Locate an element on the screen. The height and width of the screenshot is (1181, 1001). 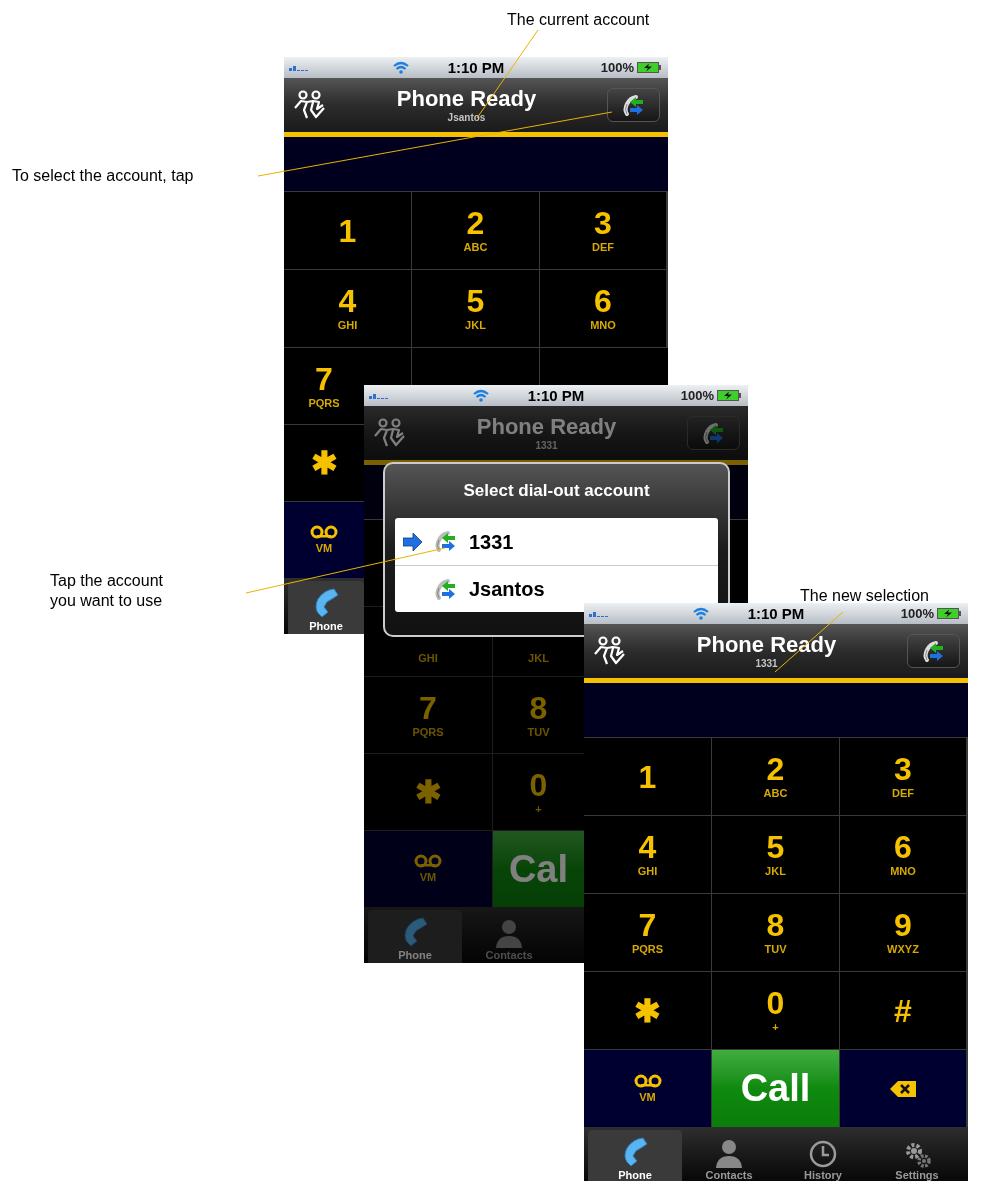
tab: History is located at coordinates (823, 1155).